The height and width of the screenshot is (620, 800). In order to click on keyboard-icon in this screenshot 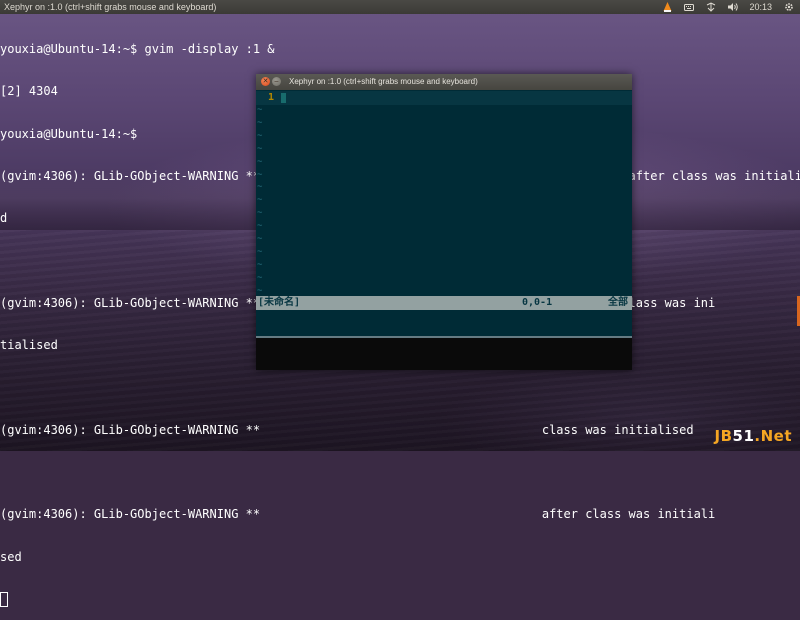, I will do `click(689, 7)`.